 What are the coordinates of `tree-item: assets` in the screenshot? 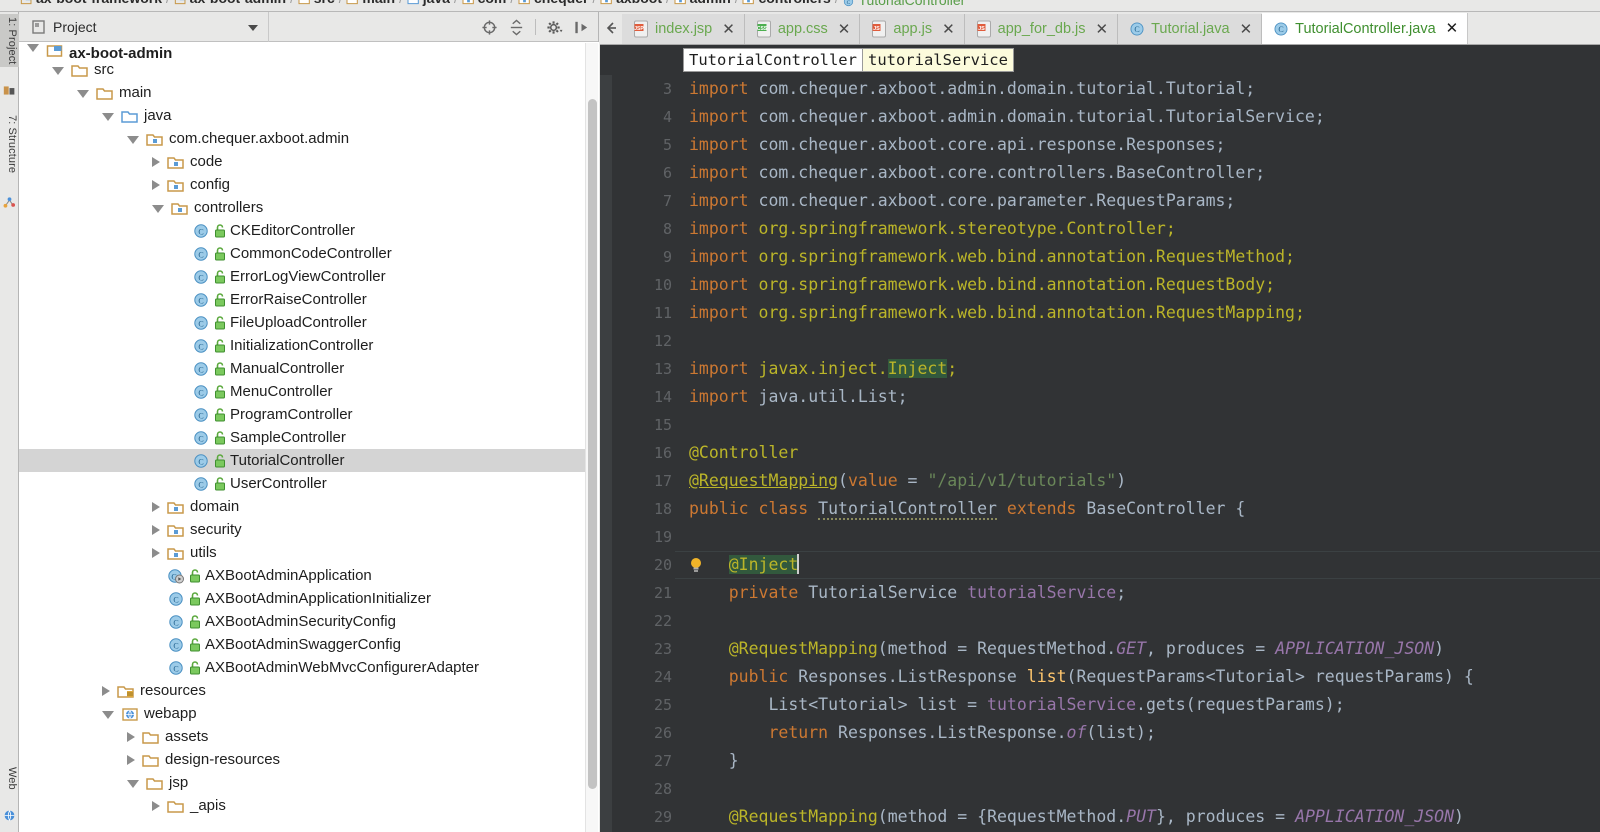 It's located at (309, 736).